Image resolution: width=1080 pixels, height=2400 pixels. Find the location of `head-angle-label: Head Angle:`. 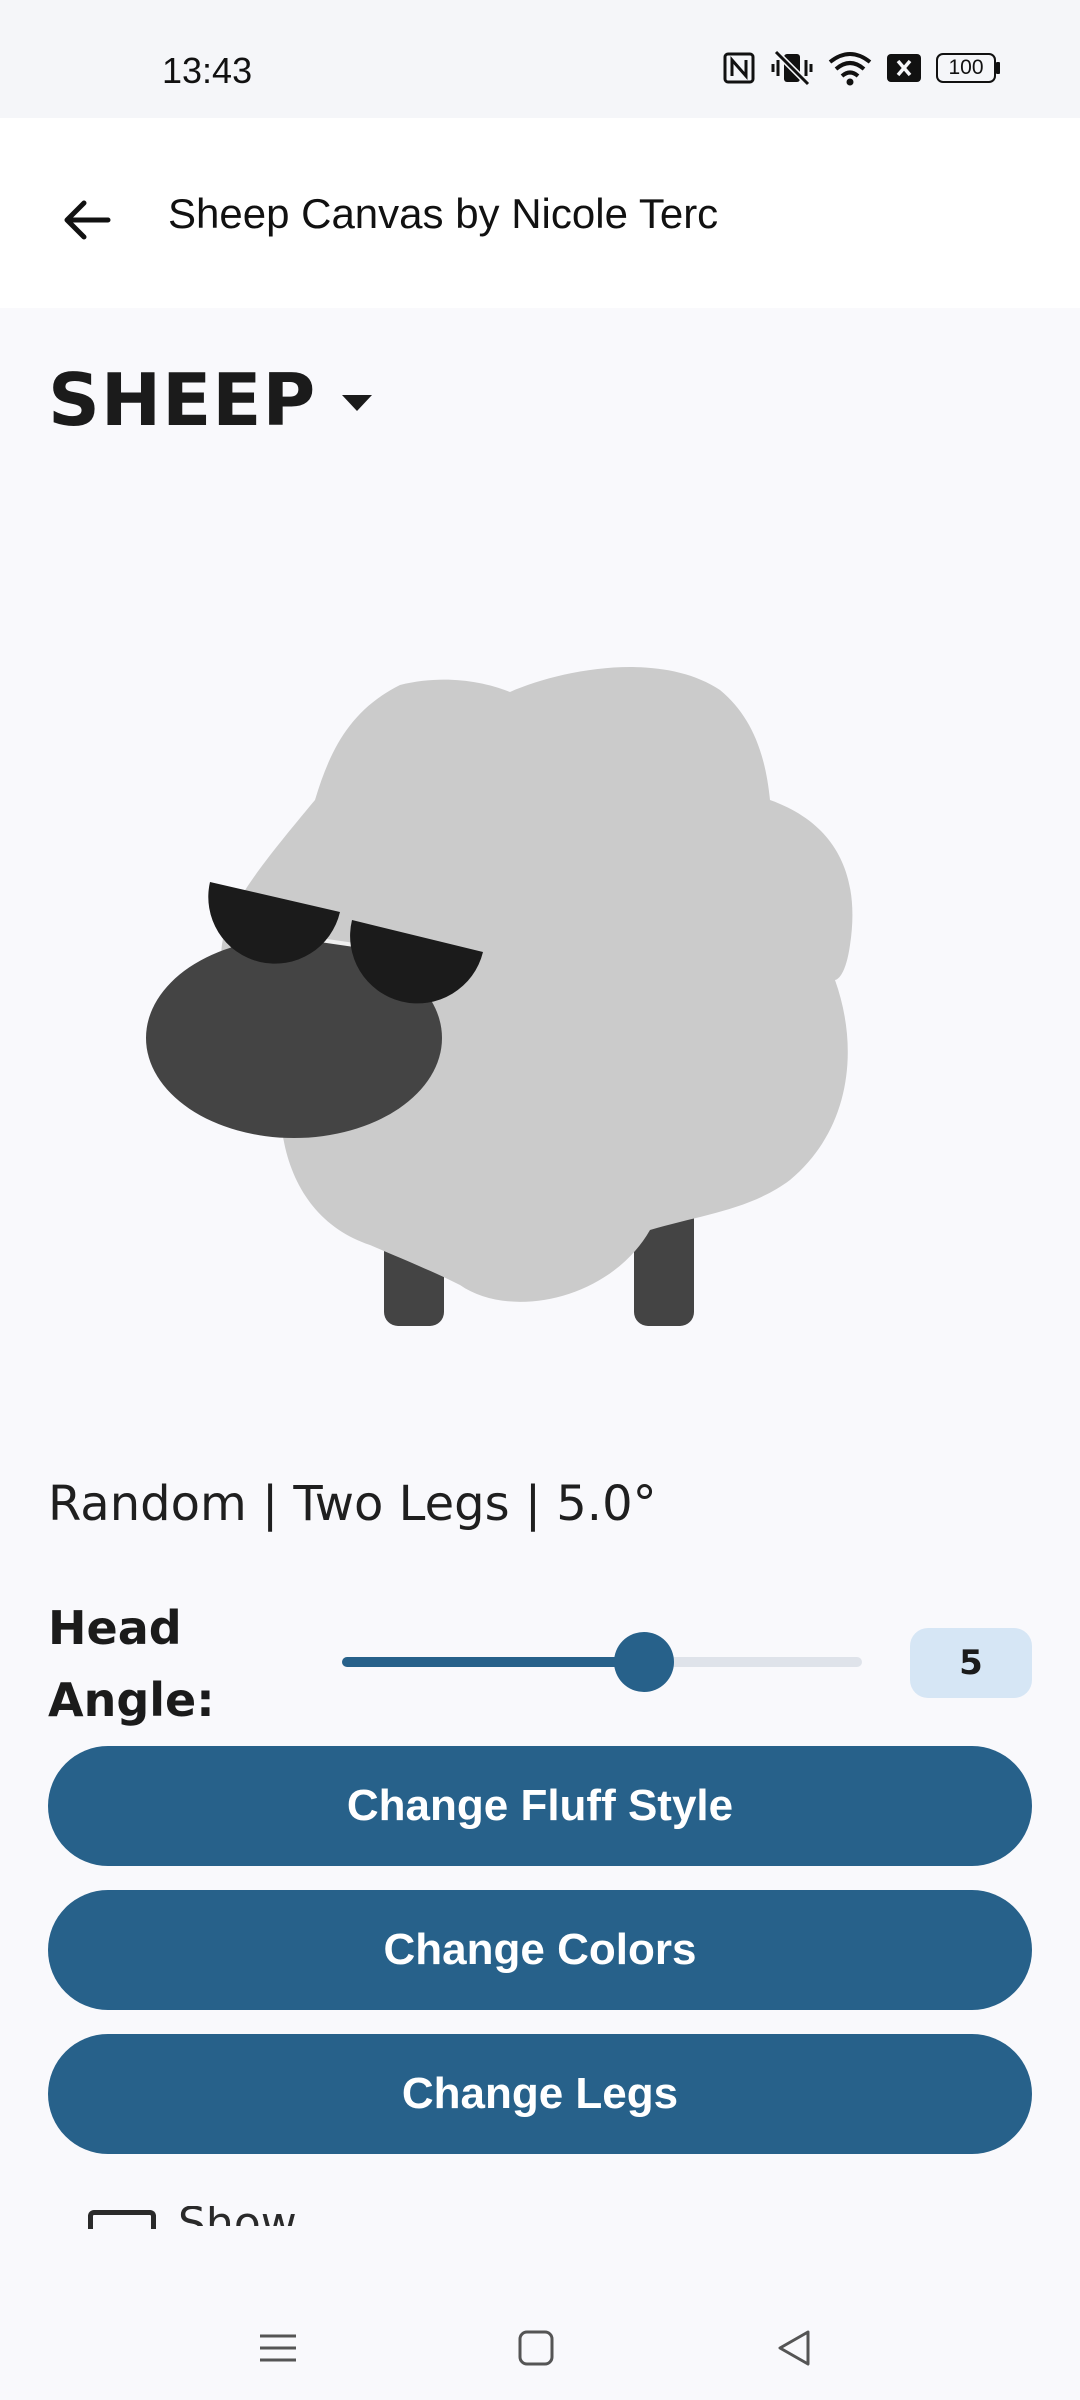

head-angle-label: Head Angle: is located at coordinates (131, 1664).